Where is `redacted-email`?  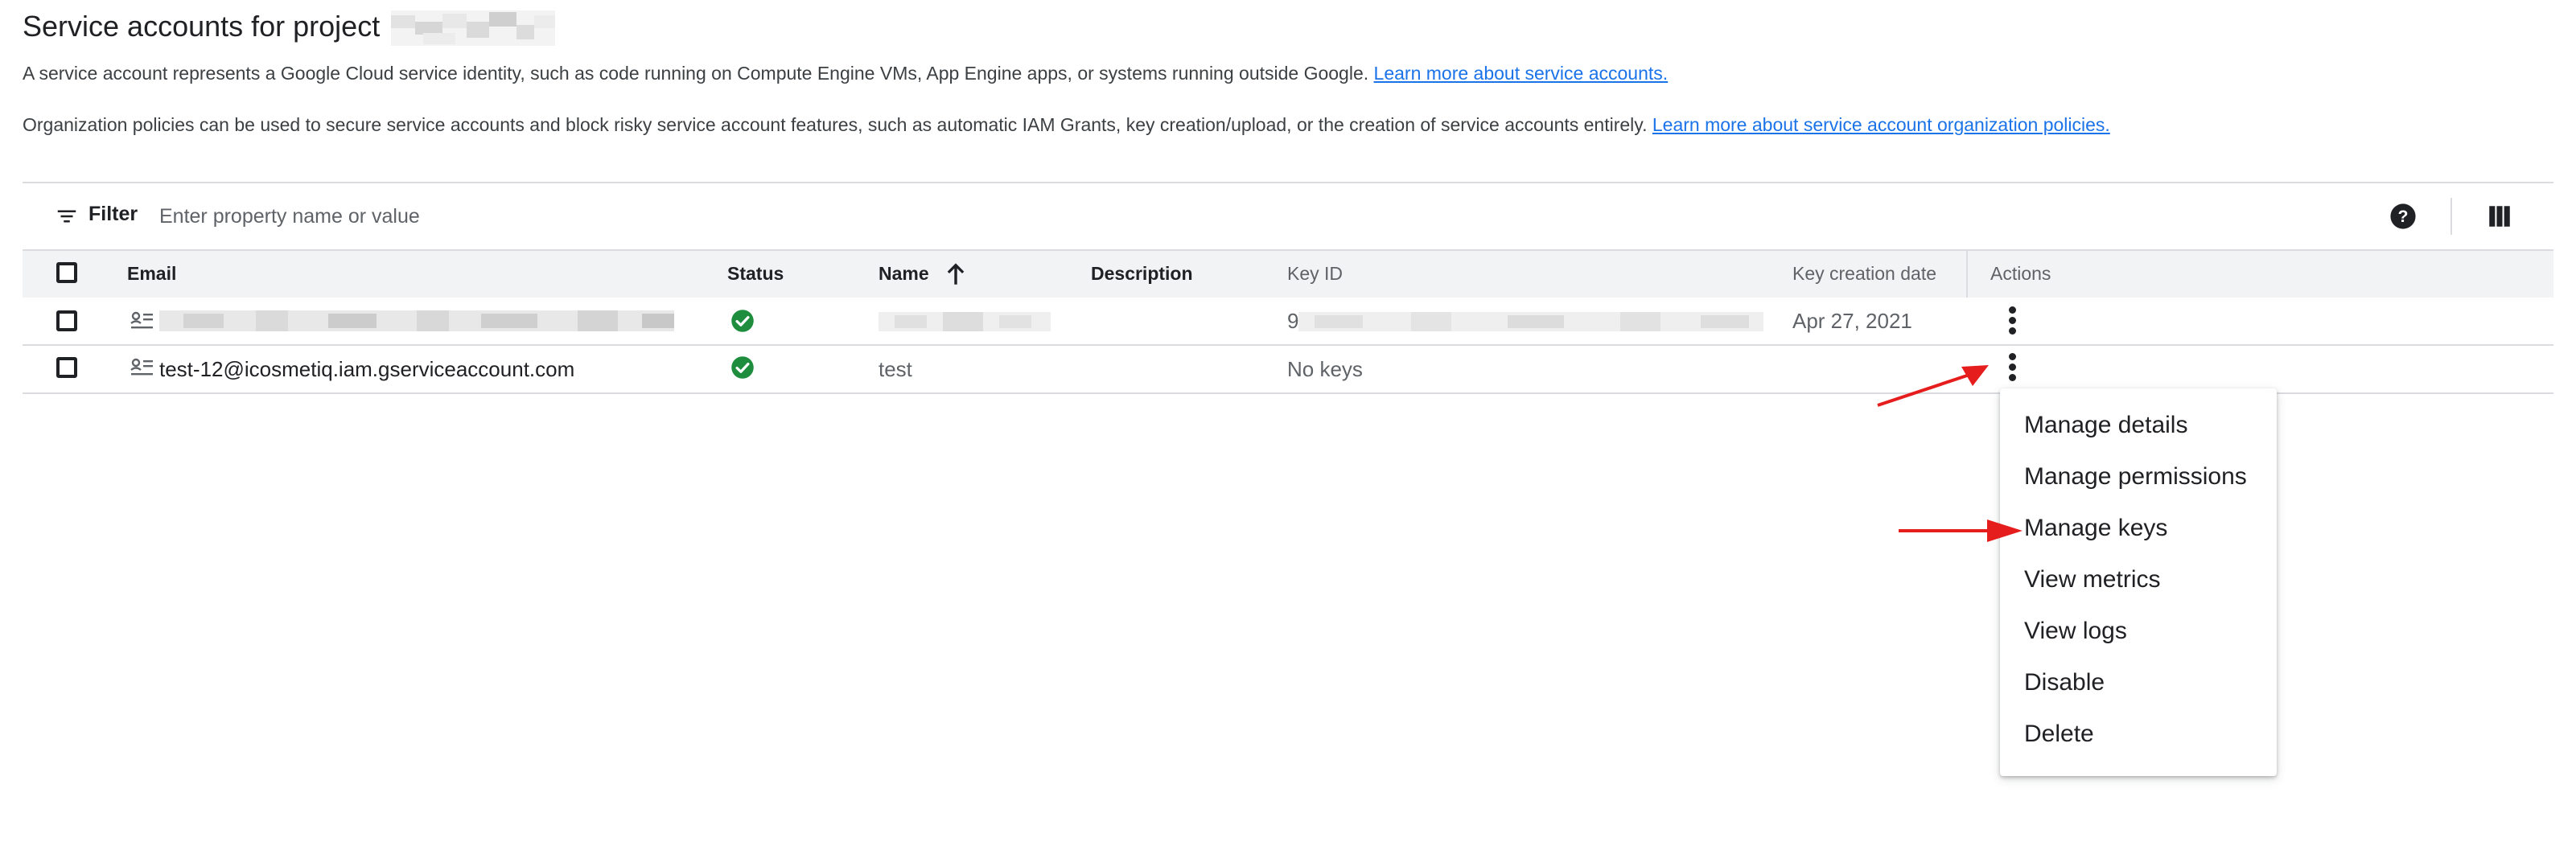
redacted-email is located at coordinates (416, 321).